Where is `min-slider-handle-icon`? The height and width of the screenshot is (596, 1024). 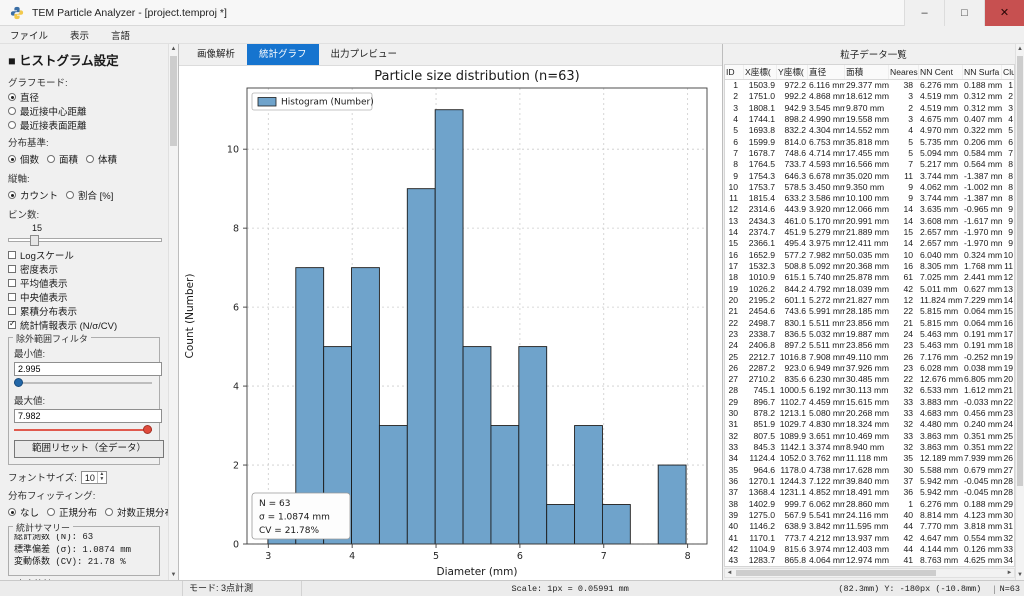 min-slider-handle-icon is located at coordinates (18, 382).